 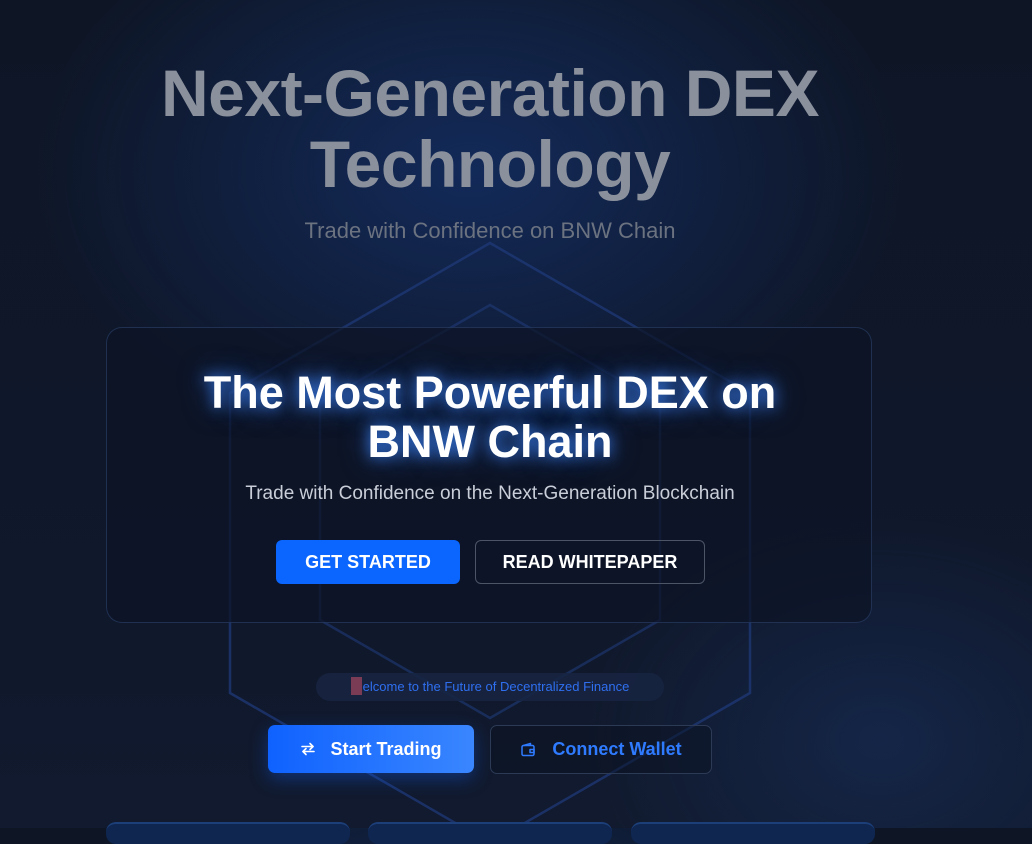 What do you see at coordinates (490, 441) in the screenshot?
I see `card-title-line-2: BNW Chain` at bounding box center [490, 441].